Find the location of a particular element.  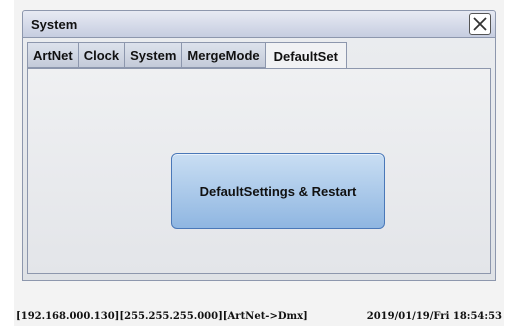

tab-strip: ArtNet Clock System MergeMode DefaultSet is located at coordinates (187, 55).